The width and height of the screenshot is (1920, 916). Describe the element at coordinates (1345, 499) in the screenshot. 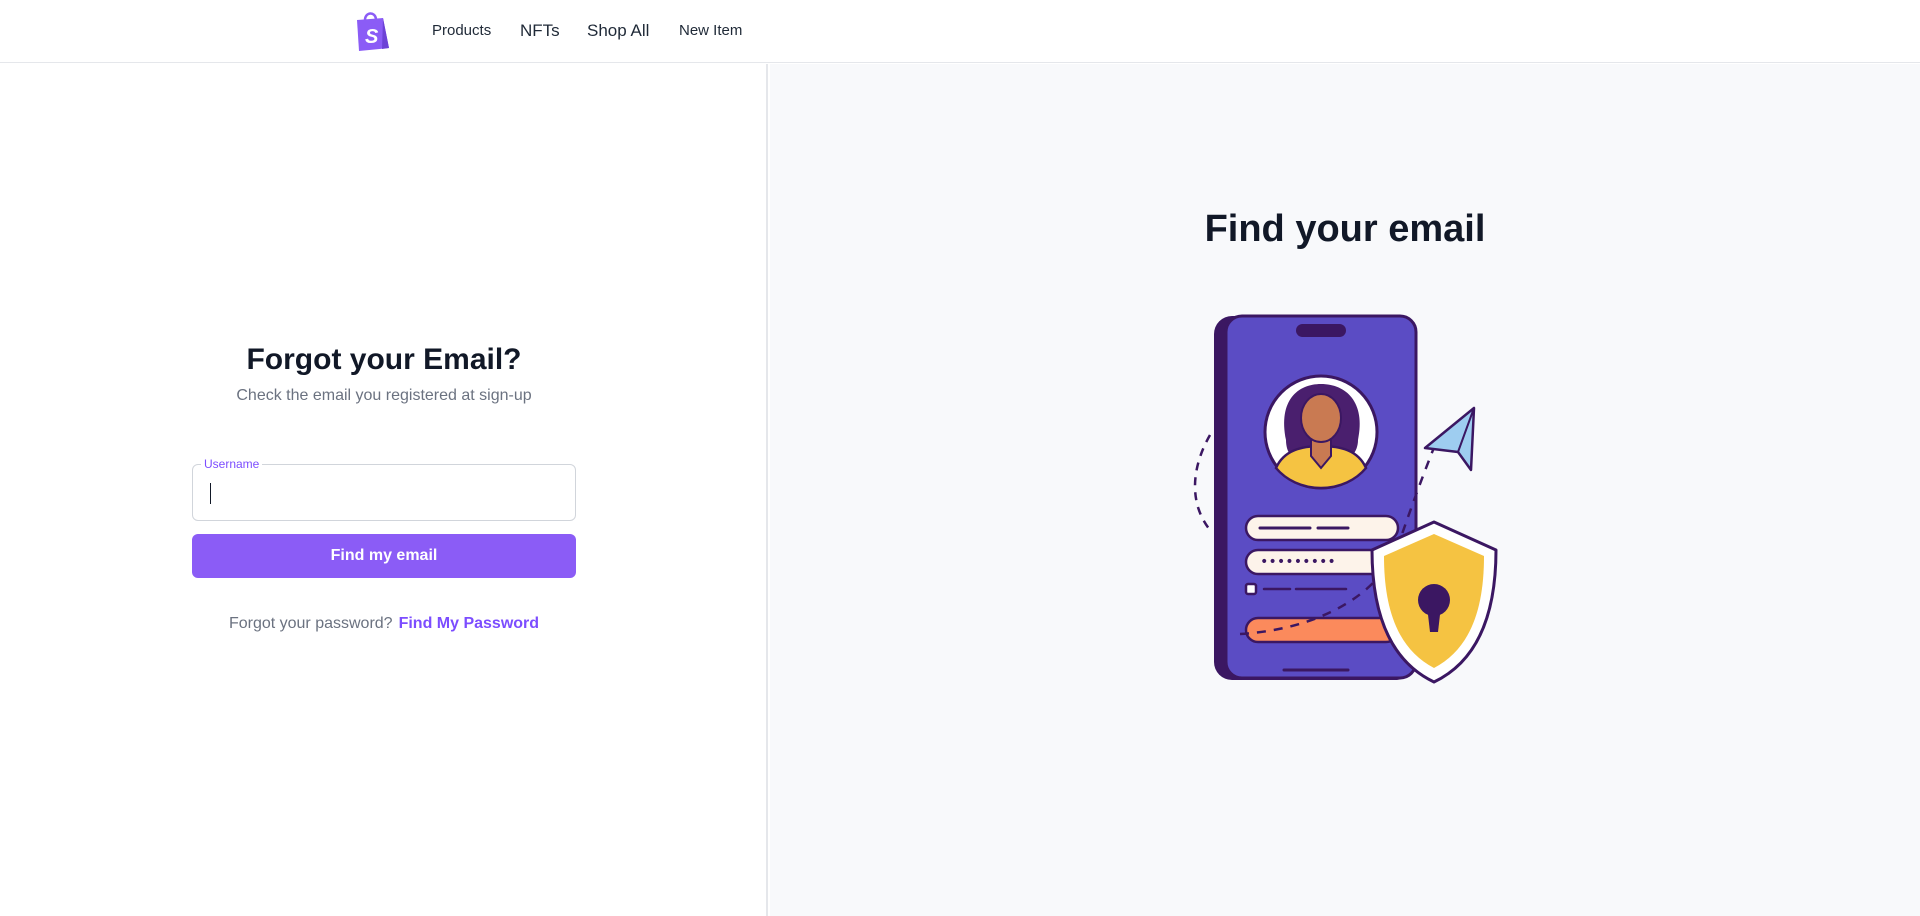

I see `phone-login-security-illustration: •••••••••` at that location.